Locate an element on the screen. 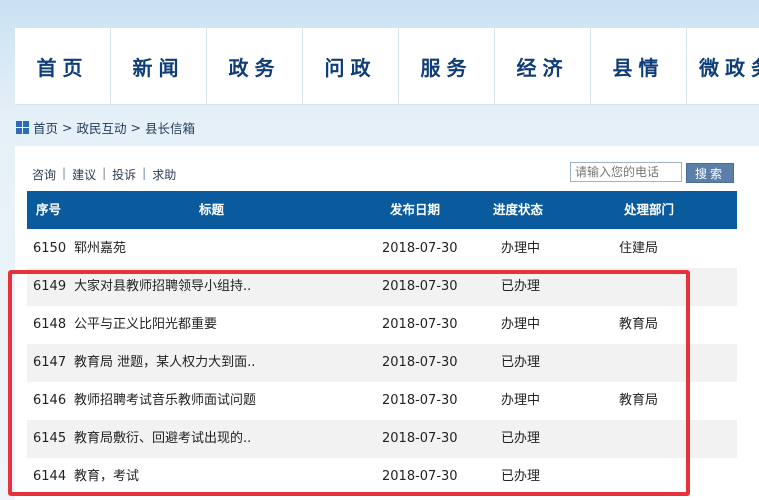 The height and width of the screenshot is (500, 759). breadcrumb: 首页 > 政民互动 > 县长信箱 is located at coordinates (105, 127).